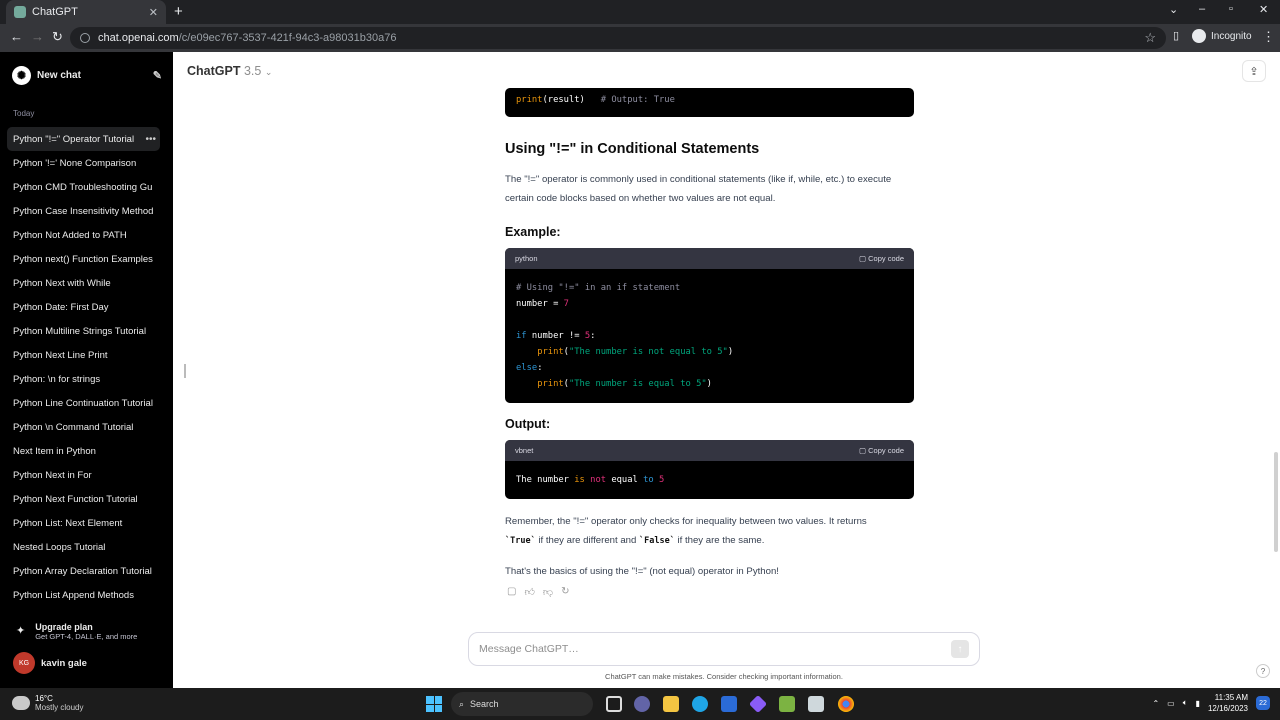 The image size is (1280, 720). I want to click on history-item: Python Next in For, so click(83, 475).